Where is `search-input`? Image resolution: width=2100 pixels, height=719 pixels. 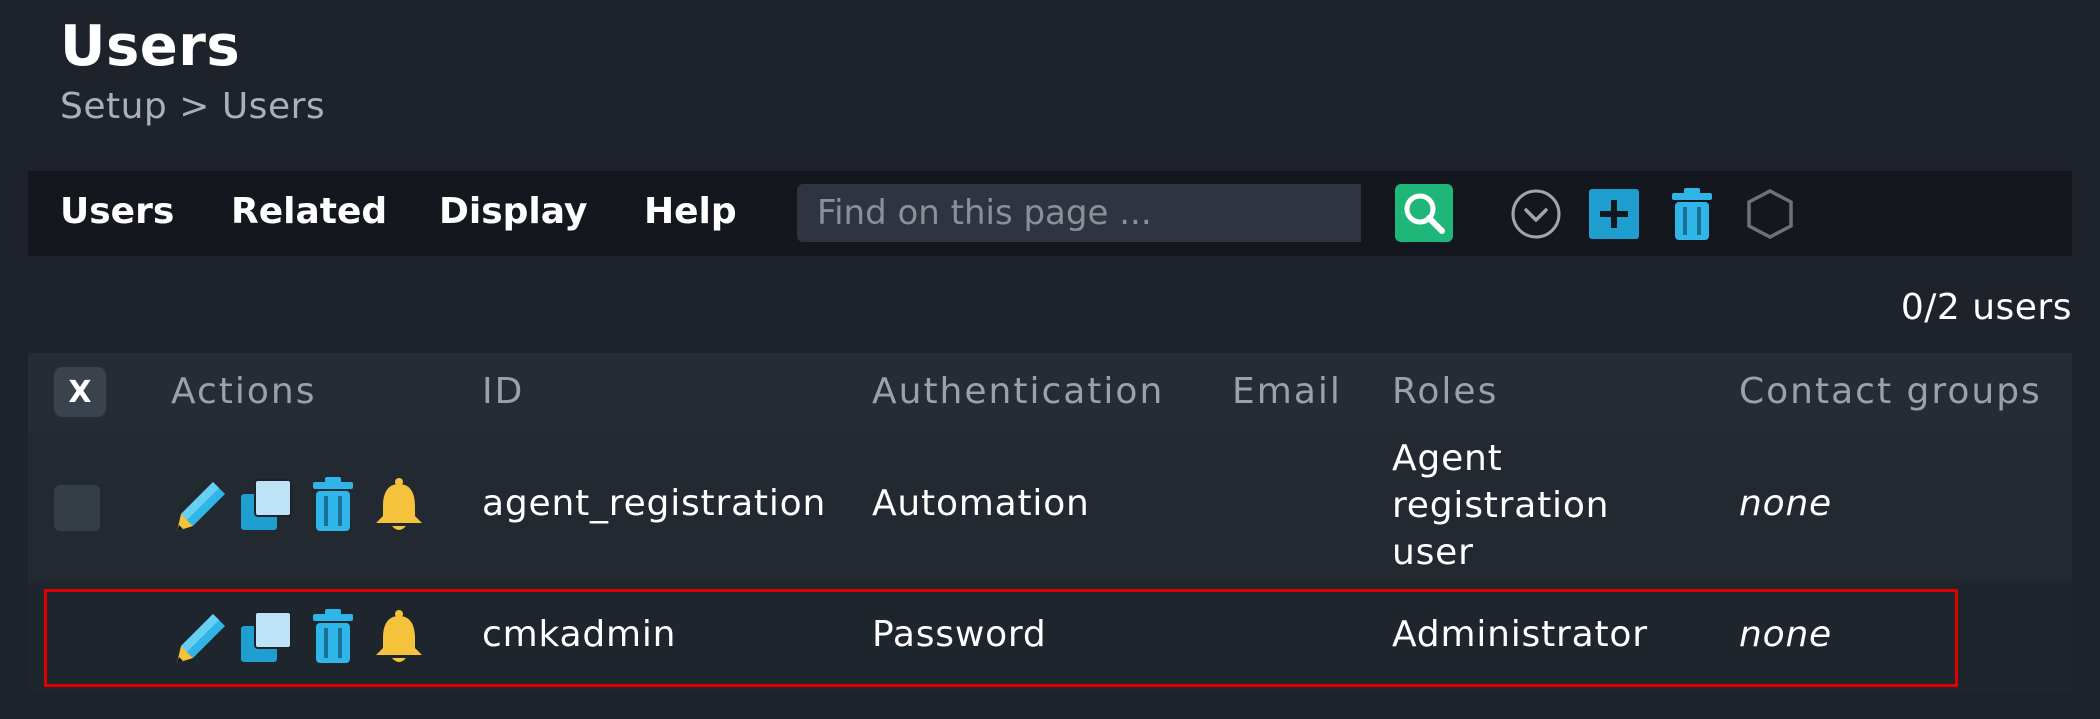
search-input is located at coordinates (1079, 213).